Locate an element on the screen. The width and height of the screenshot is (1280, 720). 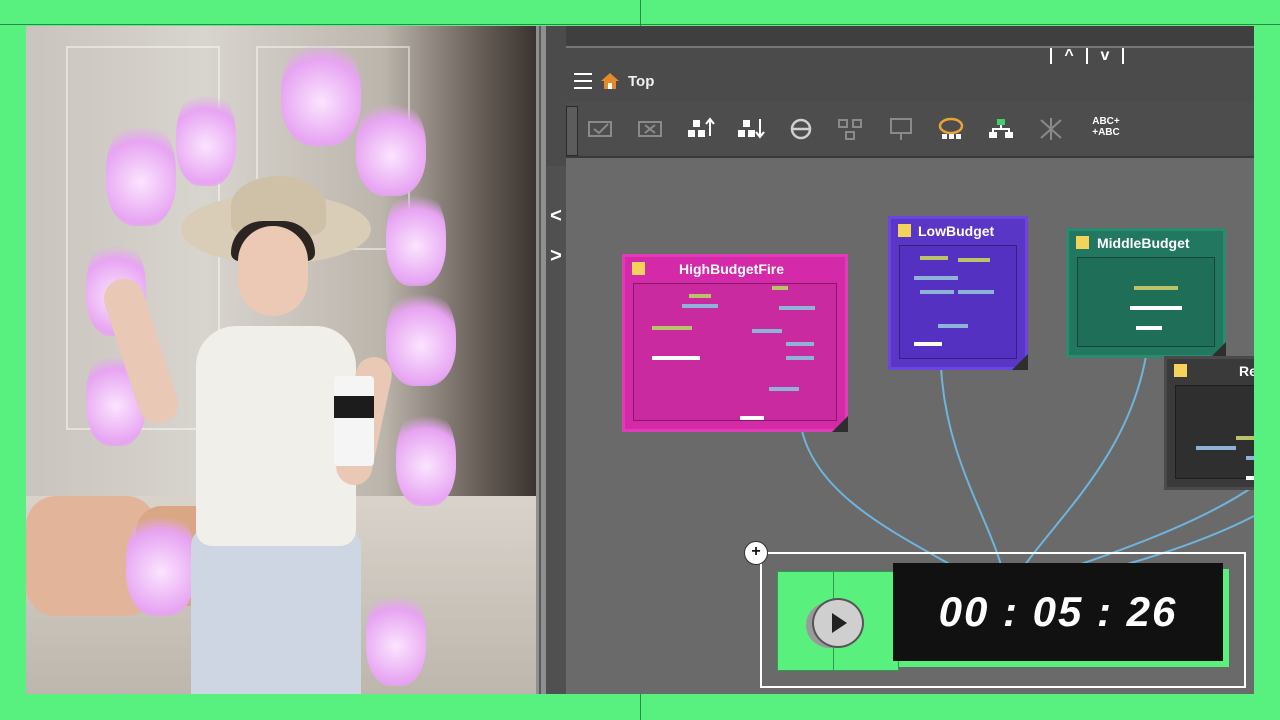
person-head is located at coordinates (273, 271).